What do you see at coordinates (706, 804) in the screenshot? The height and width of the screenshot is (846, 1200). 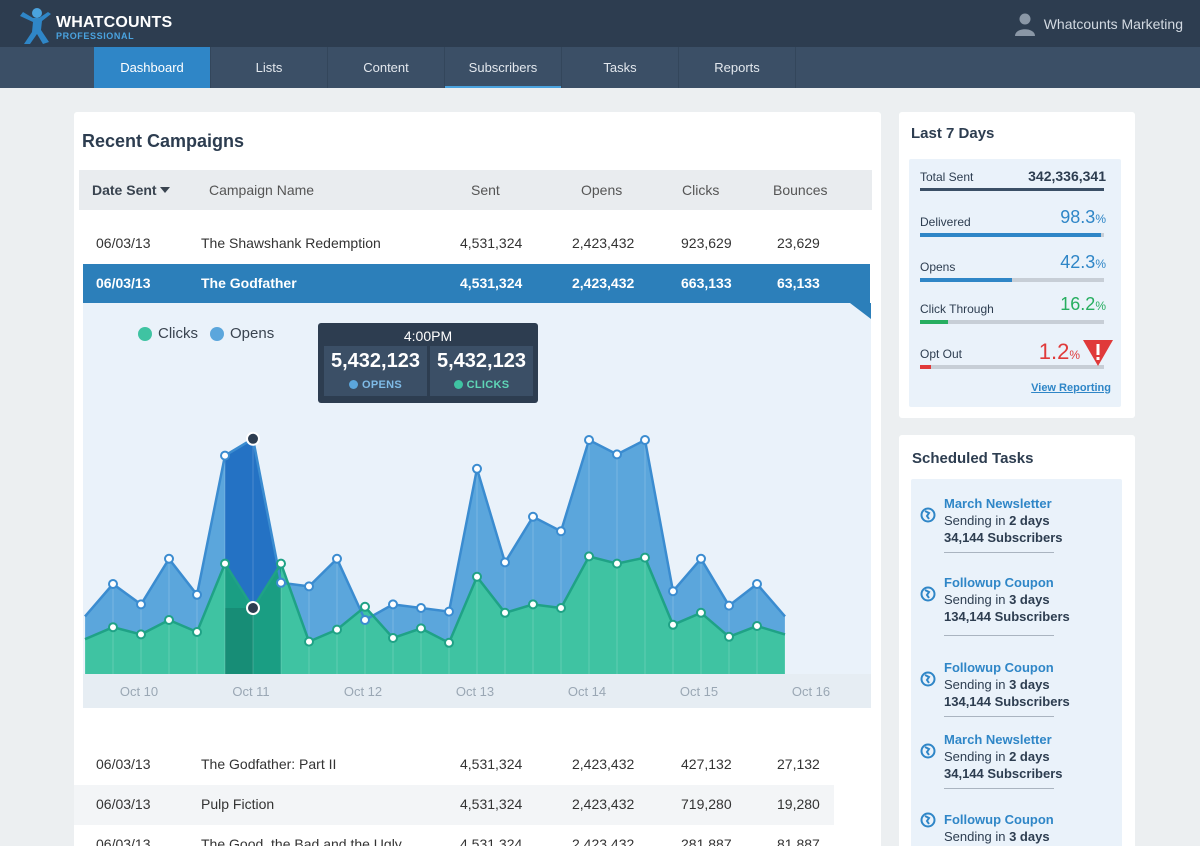 I see `cell-clicks: 719,280` at bounding box center [706, 804].